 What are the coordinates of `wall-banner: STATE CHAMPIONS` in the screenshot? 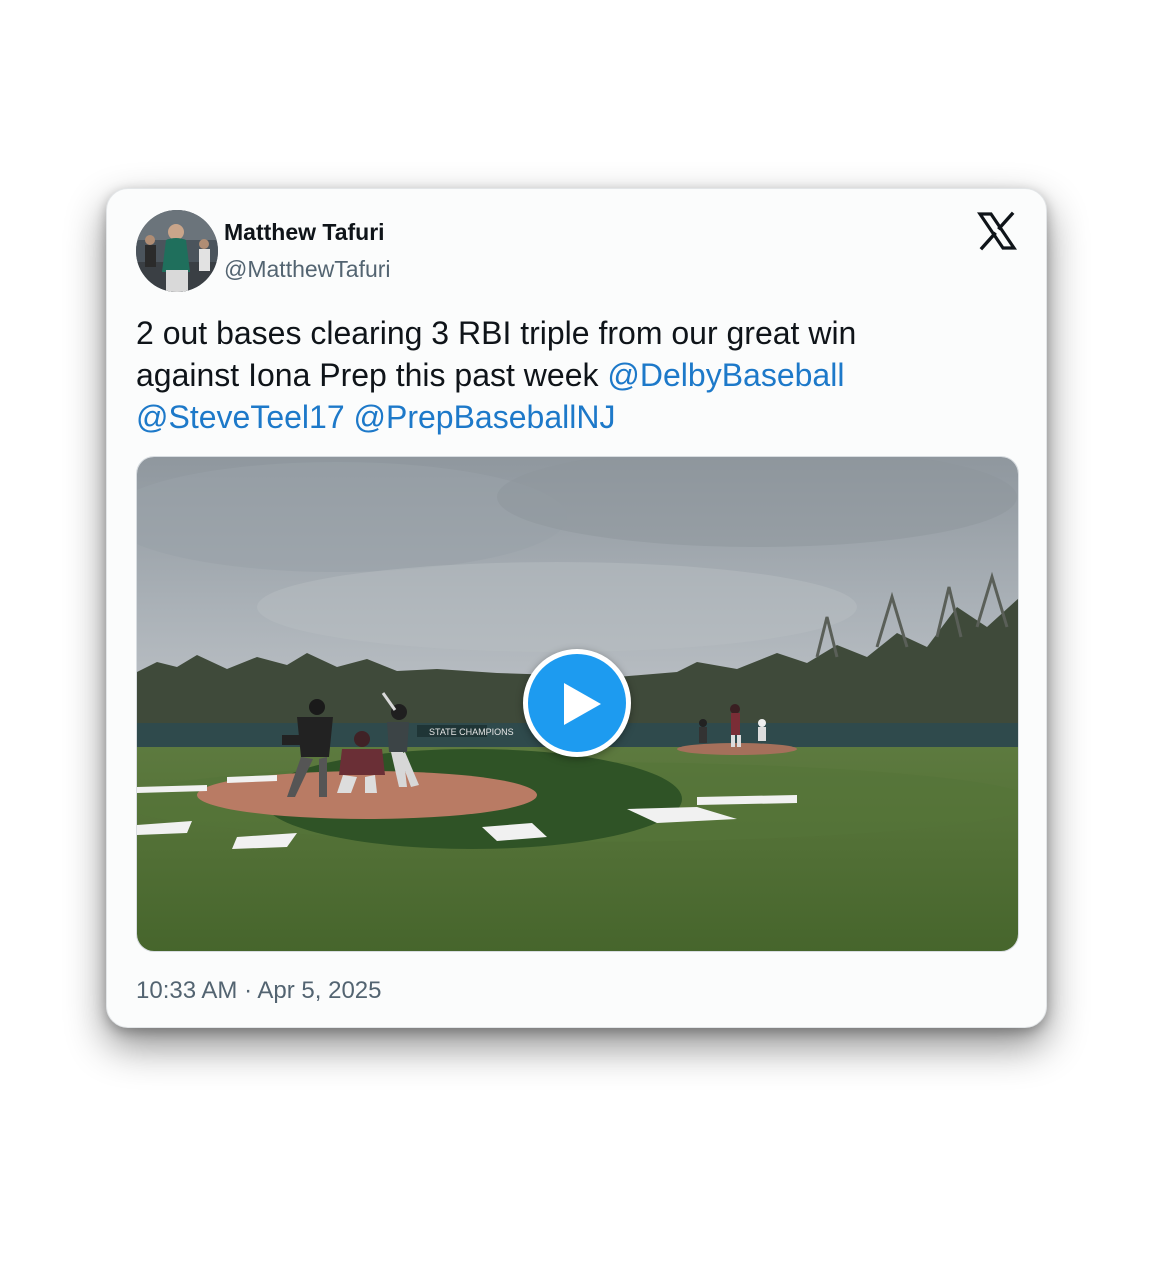 It's located at (471, 732).